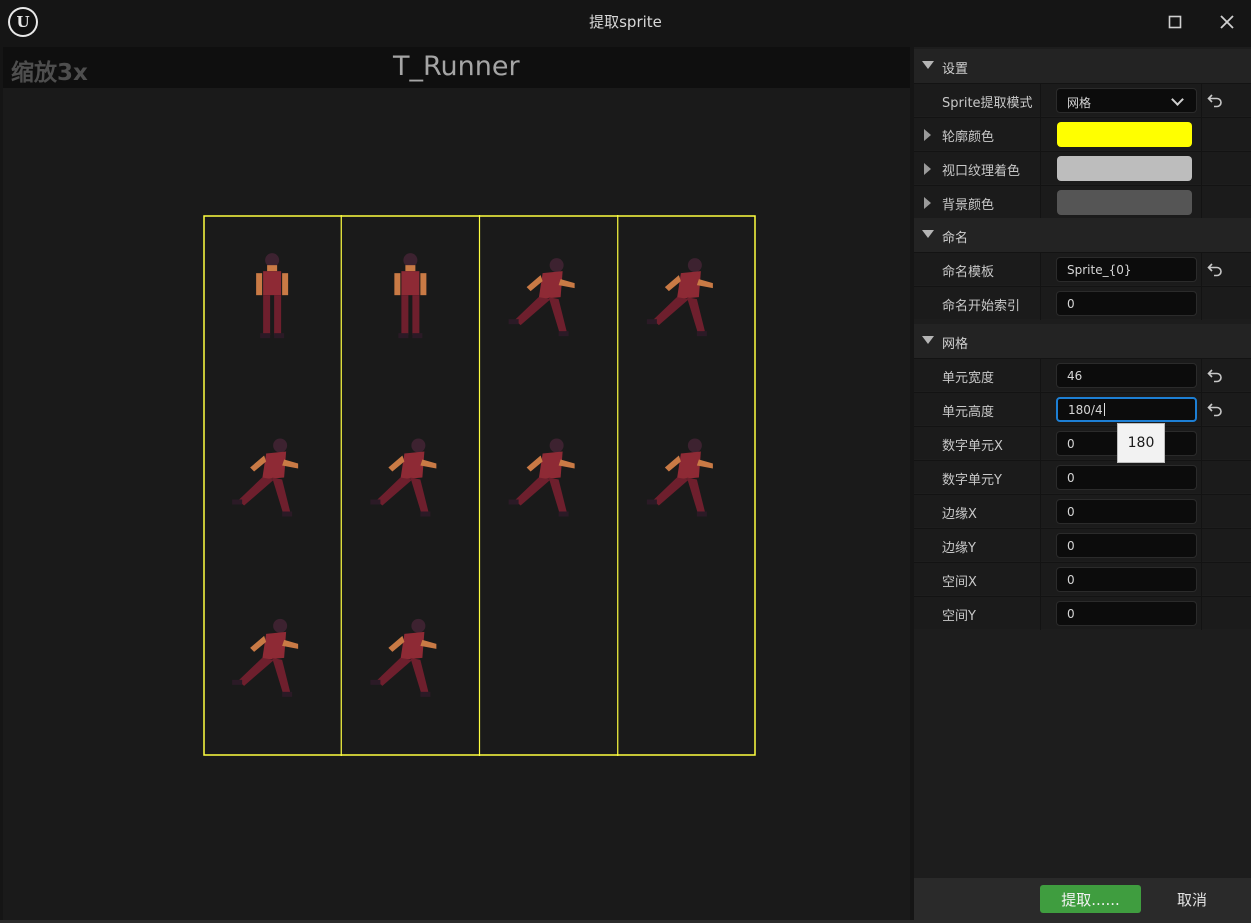 Image resolution: width=1251 pixels, height=923 pixels. Describe the element at coordinates (1126, 269) in the screenshot. I see `naming-template-input: Sprite_{0}` at that location.